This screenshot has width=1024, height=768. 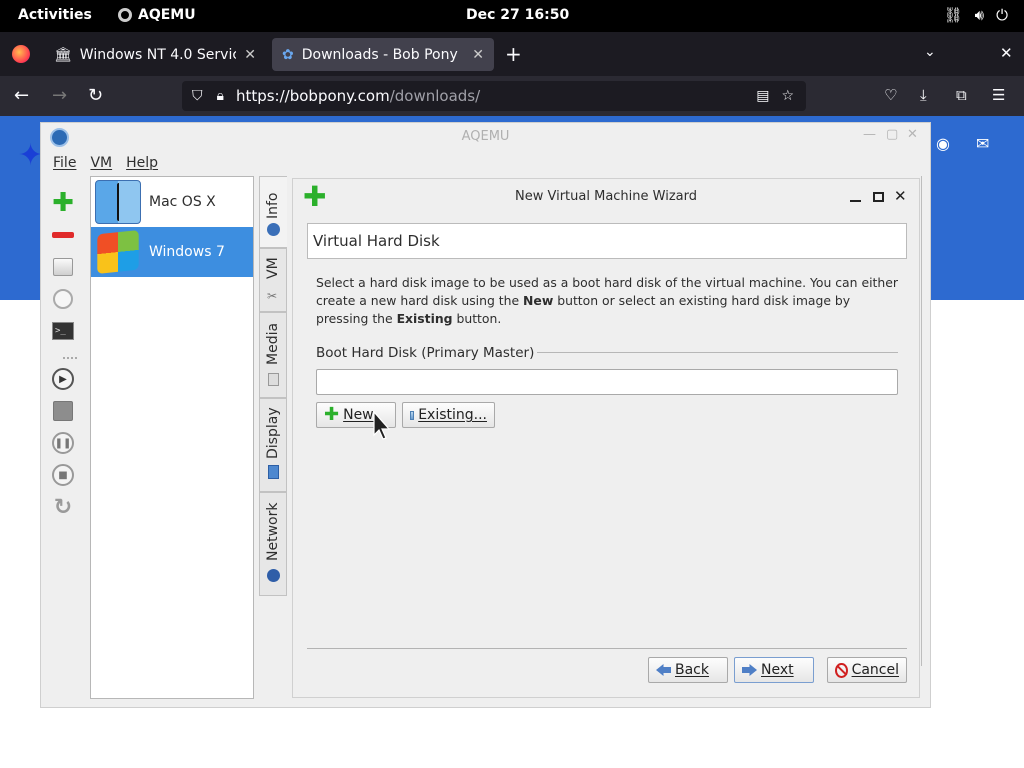 I want to click on url-bar: ⛉ 🔒︎ https://bobpony.com/downloads/ ▤ ☆, so click(x=494, y=96).